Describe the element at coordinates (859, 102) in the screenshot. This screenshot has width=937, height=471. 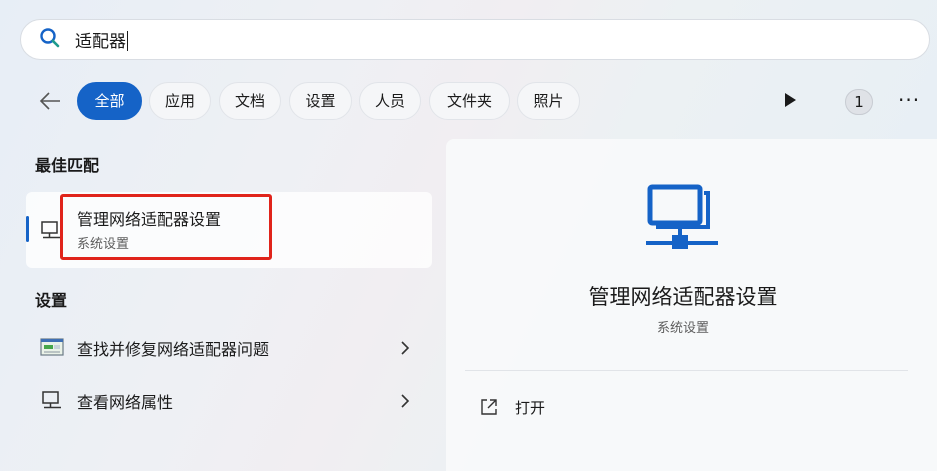
I see `result-count-badge: 1` at that location.